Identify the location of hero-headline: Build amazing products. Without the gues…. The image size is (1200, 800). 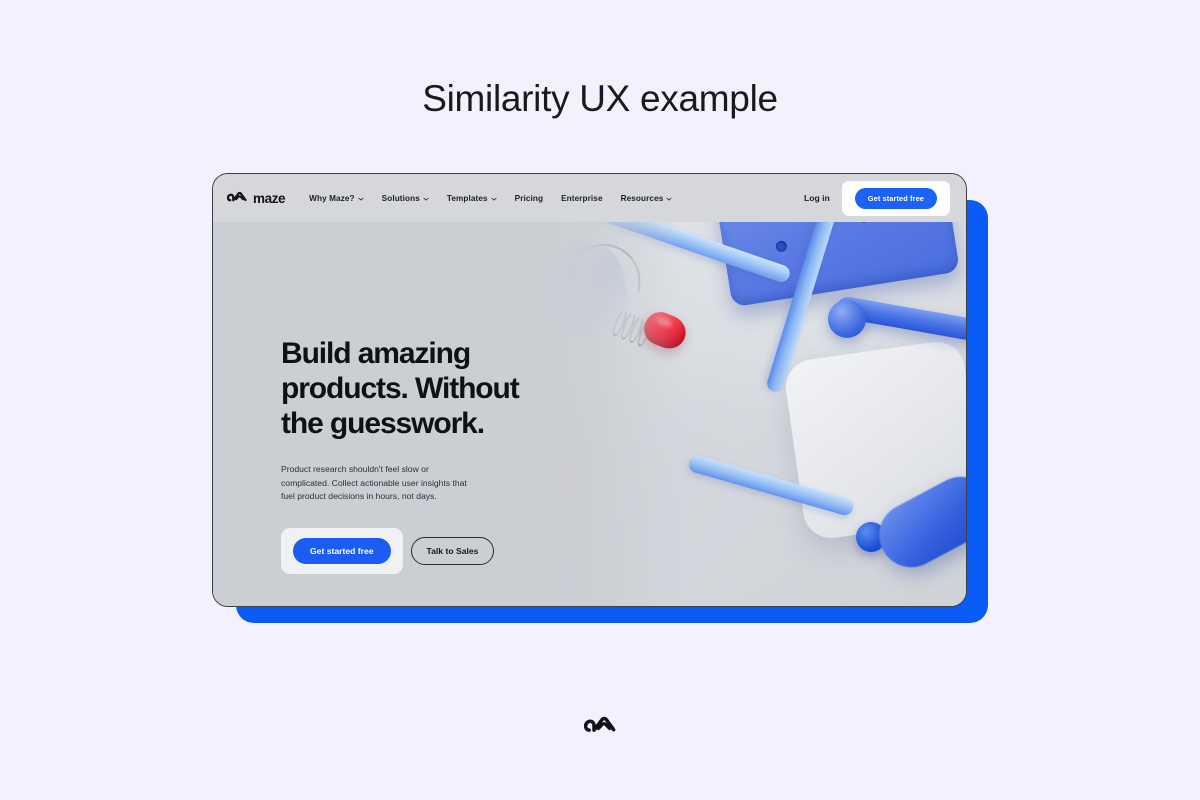
(431, 388).